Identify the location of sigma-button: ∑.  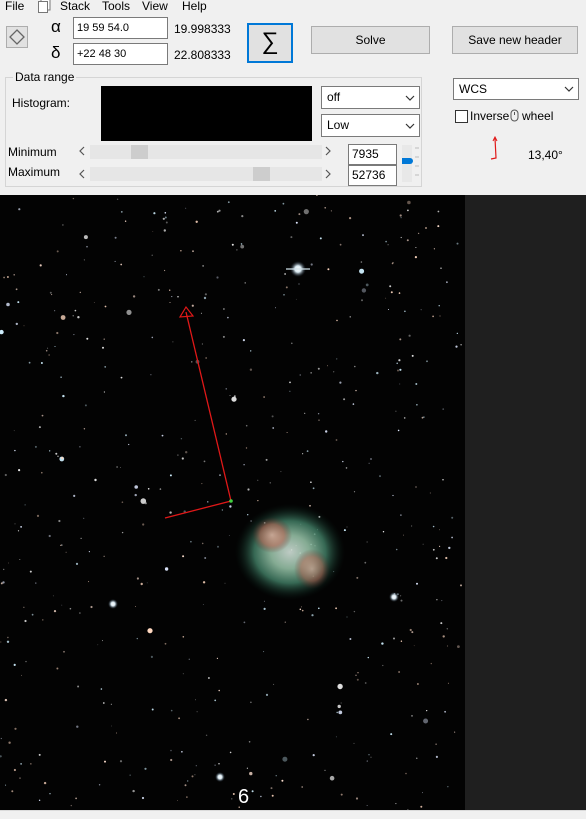
(270, 43).